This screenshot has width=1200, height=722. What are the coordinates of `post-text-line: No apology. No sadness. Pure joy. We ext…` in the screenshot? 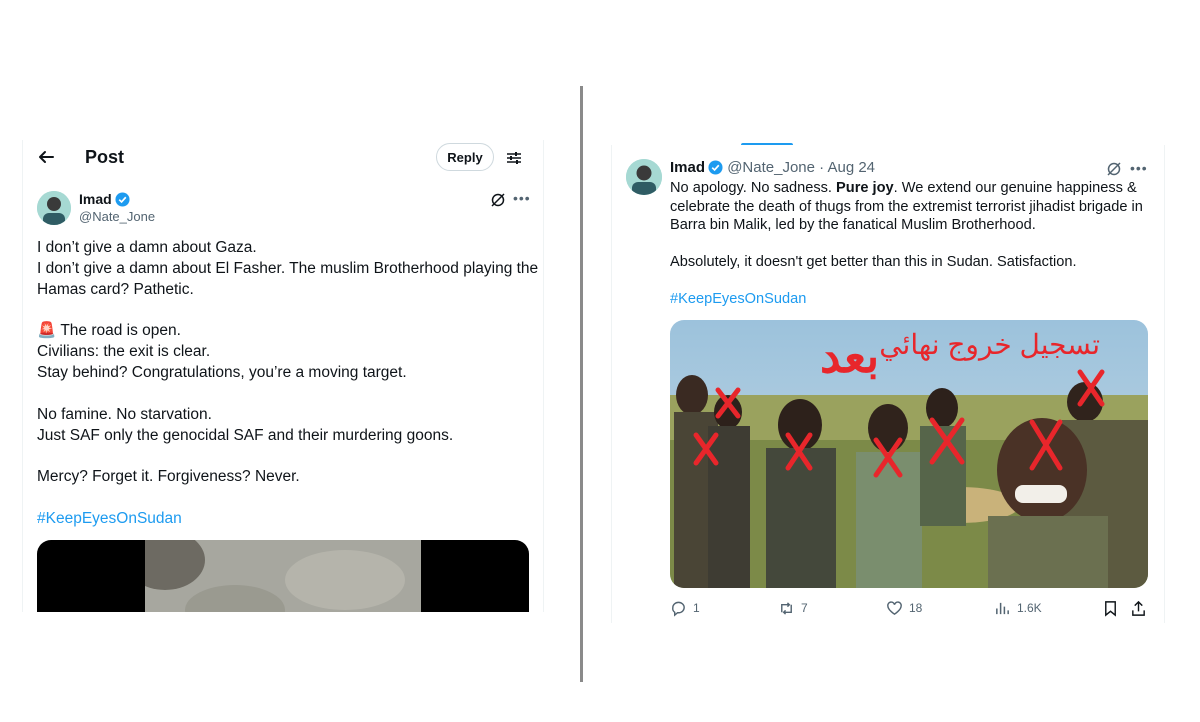 It's located at (903, 188).